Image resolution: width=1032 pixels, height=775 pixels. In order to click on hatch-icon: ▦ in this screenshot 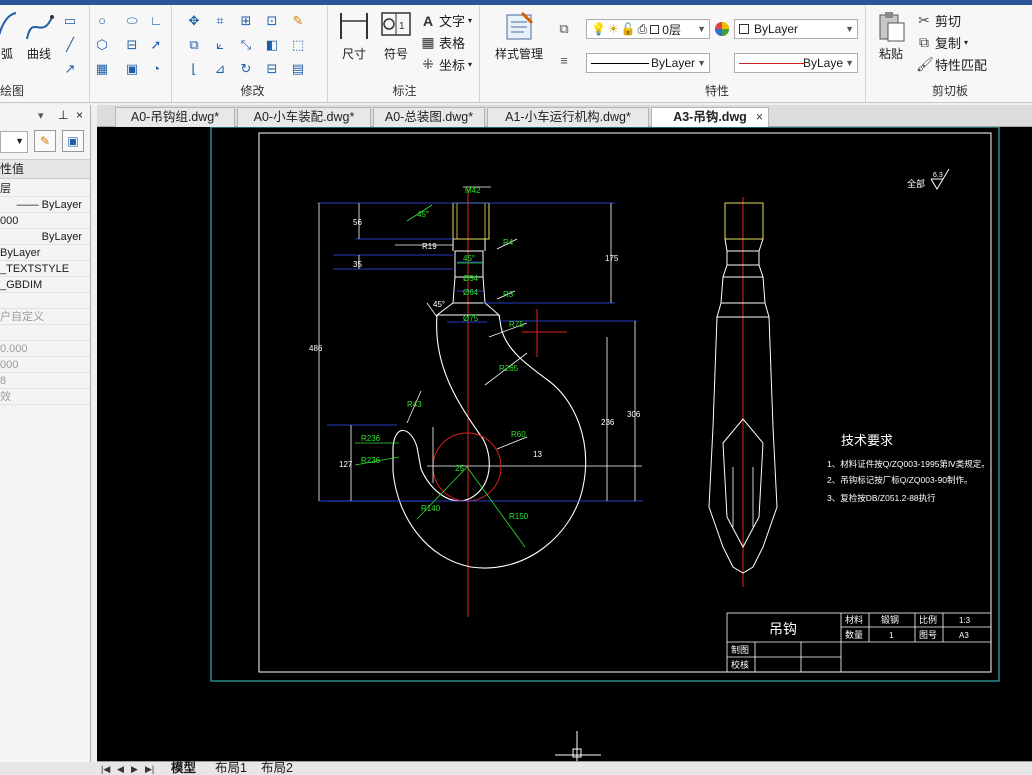, I will do `click(102, 69)`.